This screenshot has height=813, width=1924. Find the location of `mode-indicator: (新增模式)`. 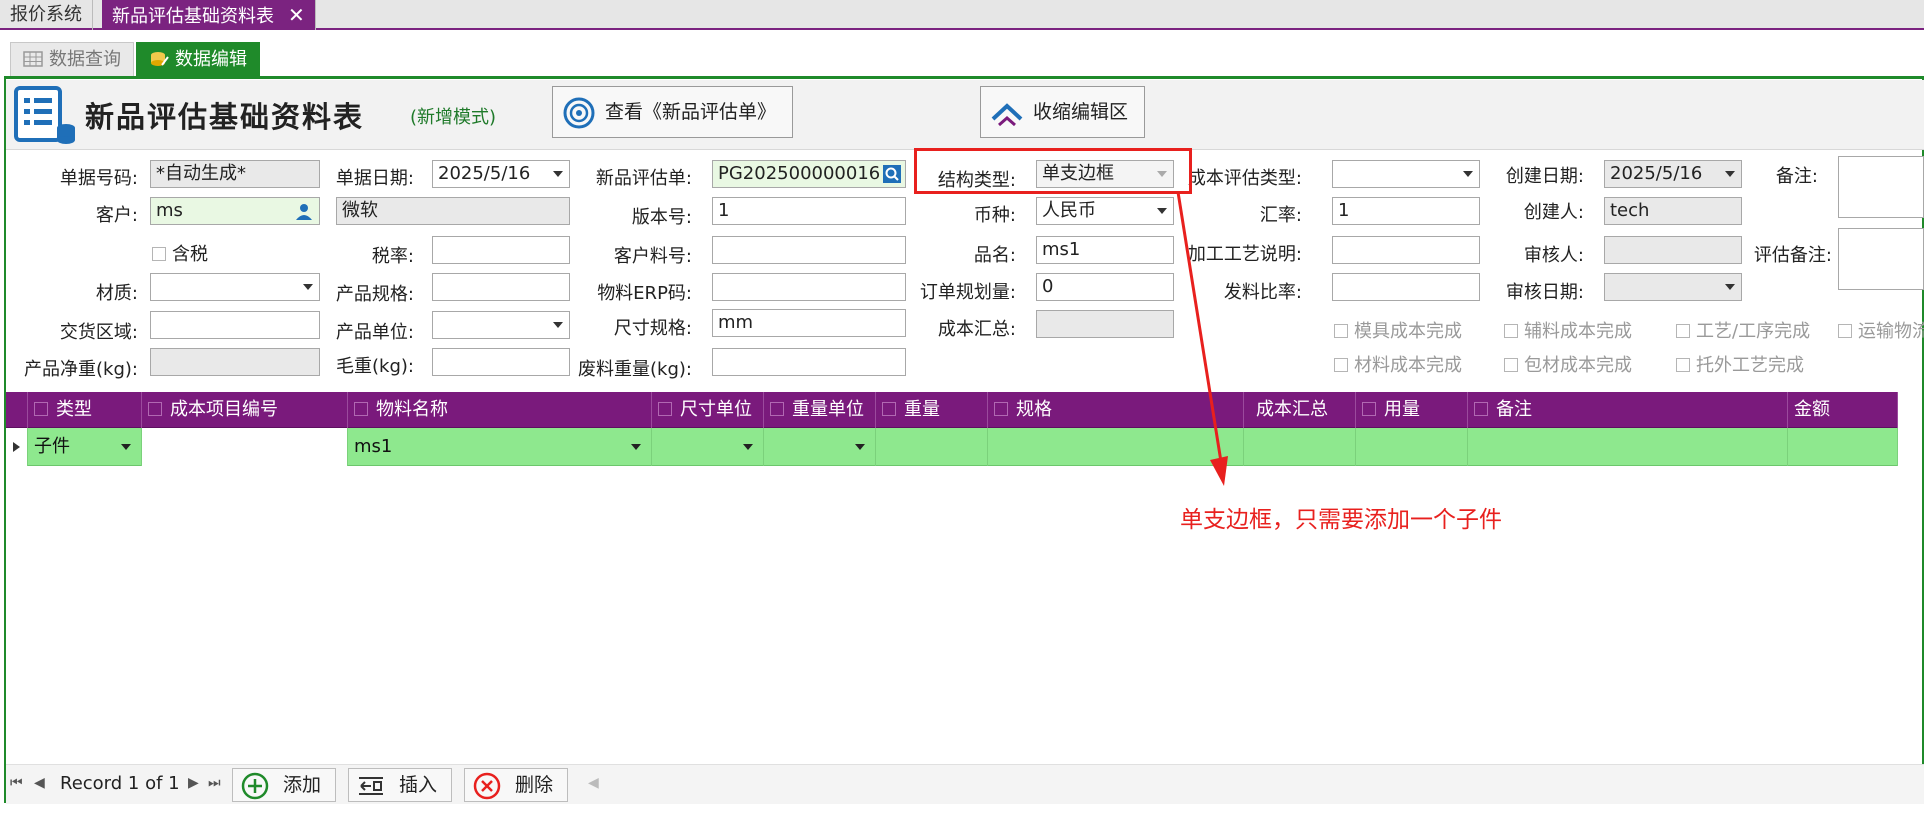

mode-indicator: (新增模式) is located at coordinates (453, 117).